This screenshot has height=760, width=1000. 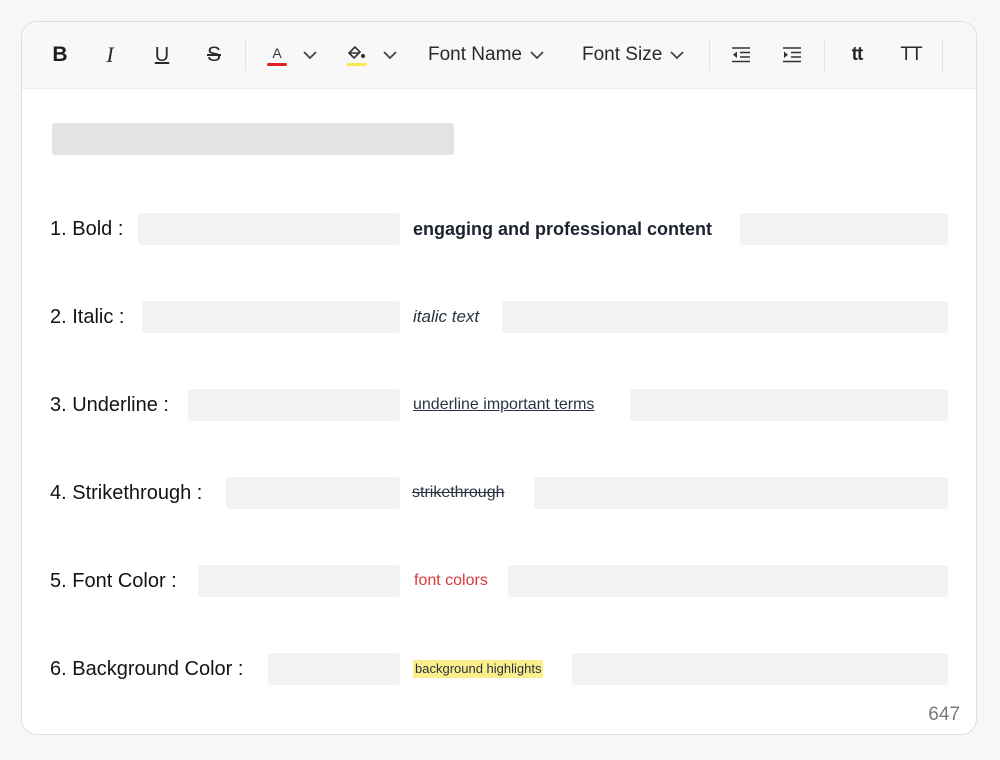 I want to click on outdent-icon, so click(x=741, y=55).